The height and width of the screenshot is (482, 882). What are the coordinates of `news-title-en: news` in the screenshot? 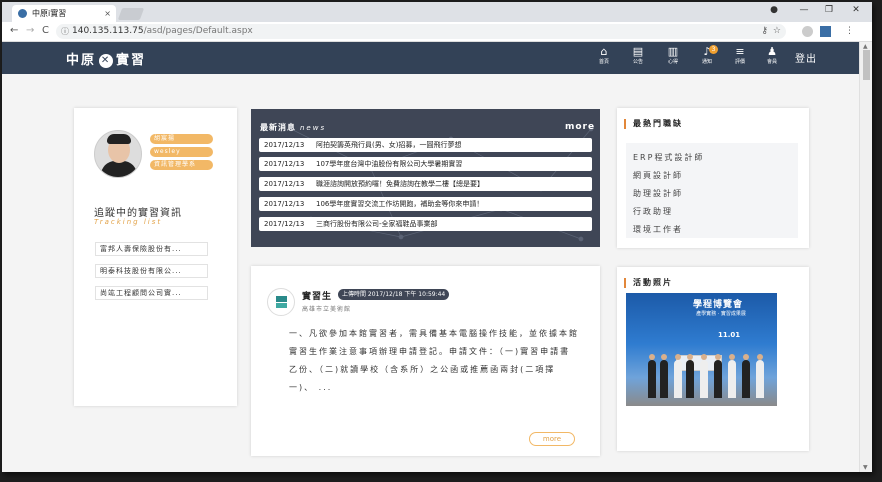 It's located at (313, 128).